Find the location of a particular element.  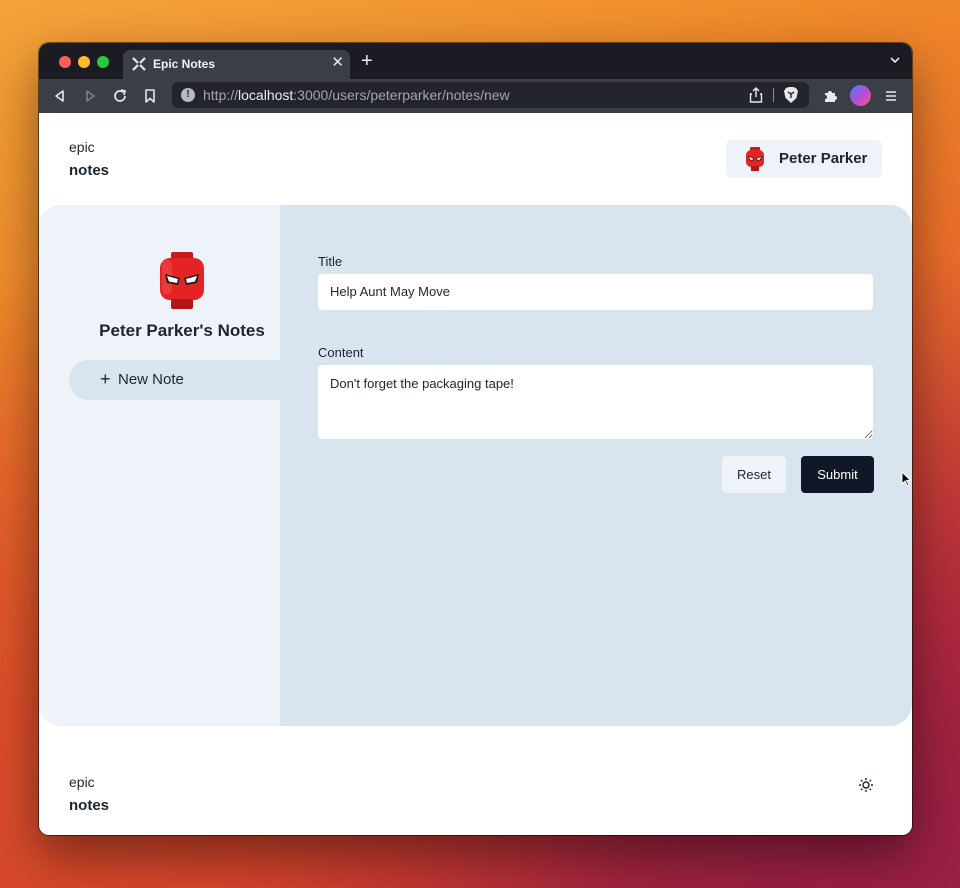

reload-icon is located at coordinates (120, 96).